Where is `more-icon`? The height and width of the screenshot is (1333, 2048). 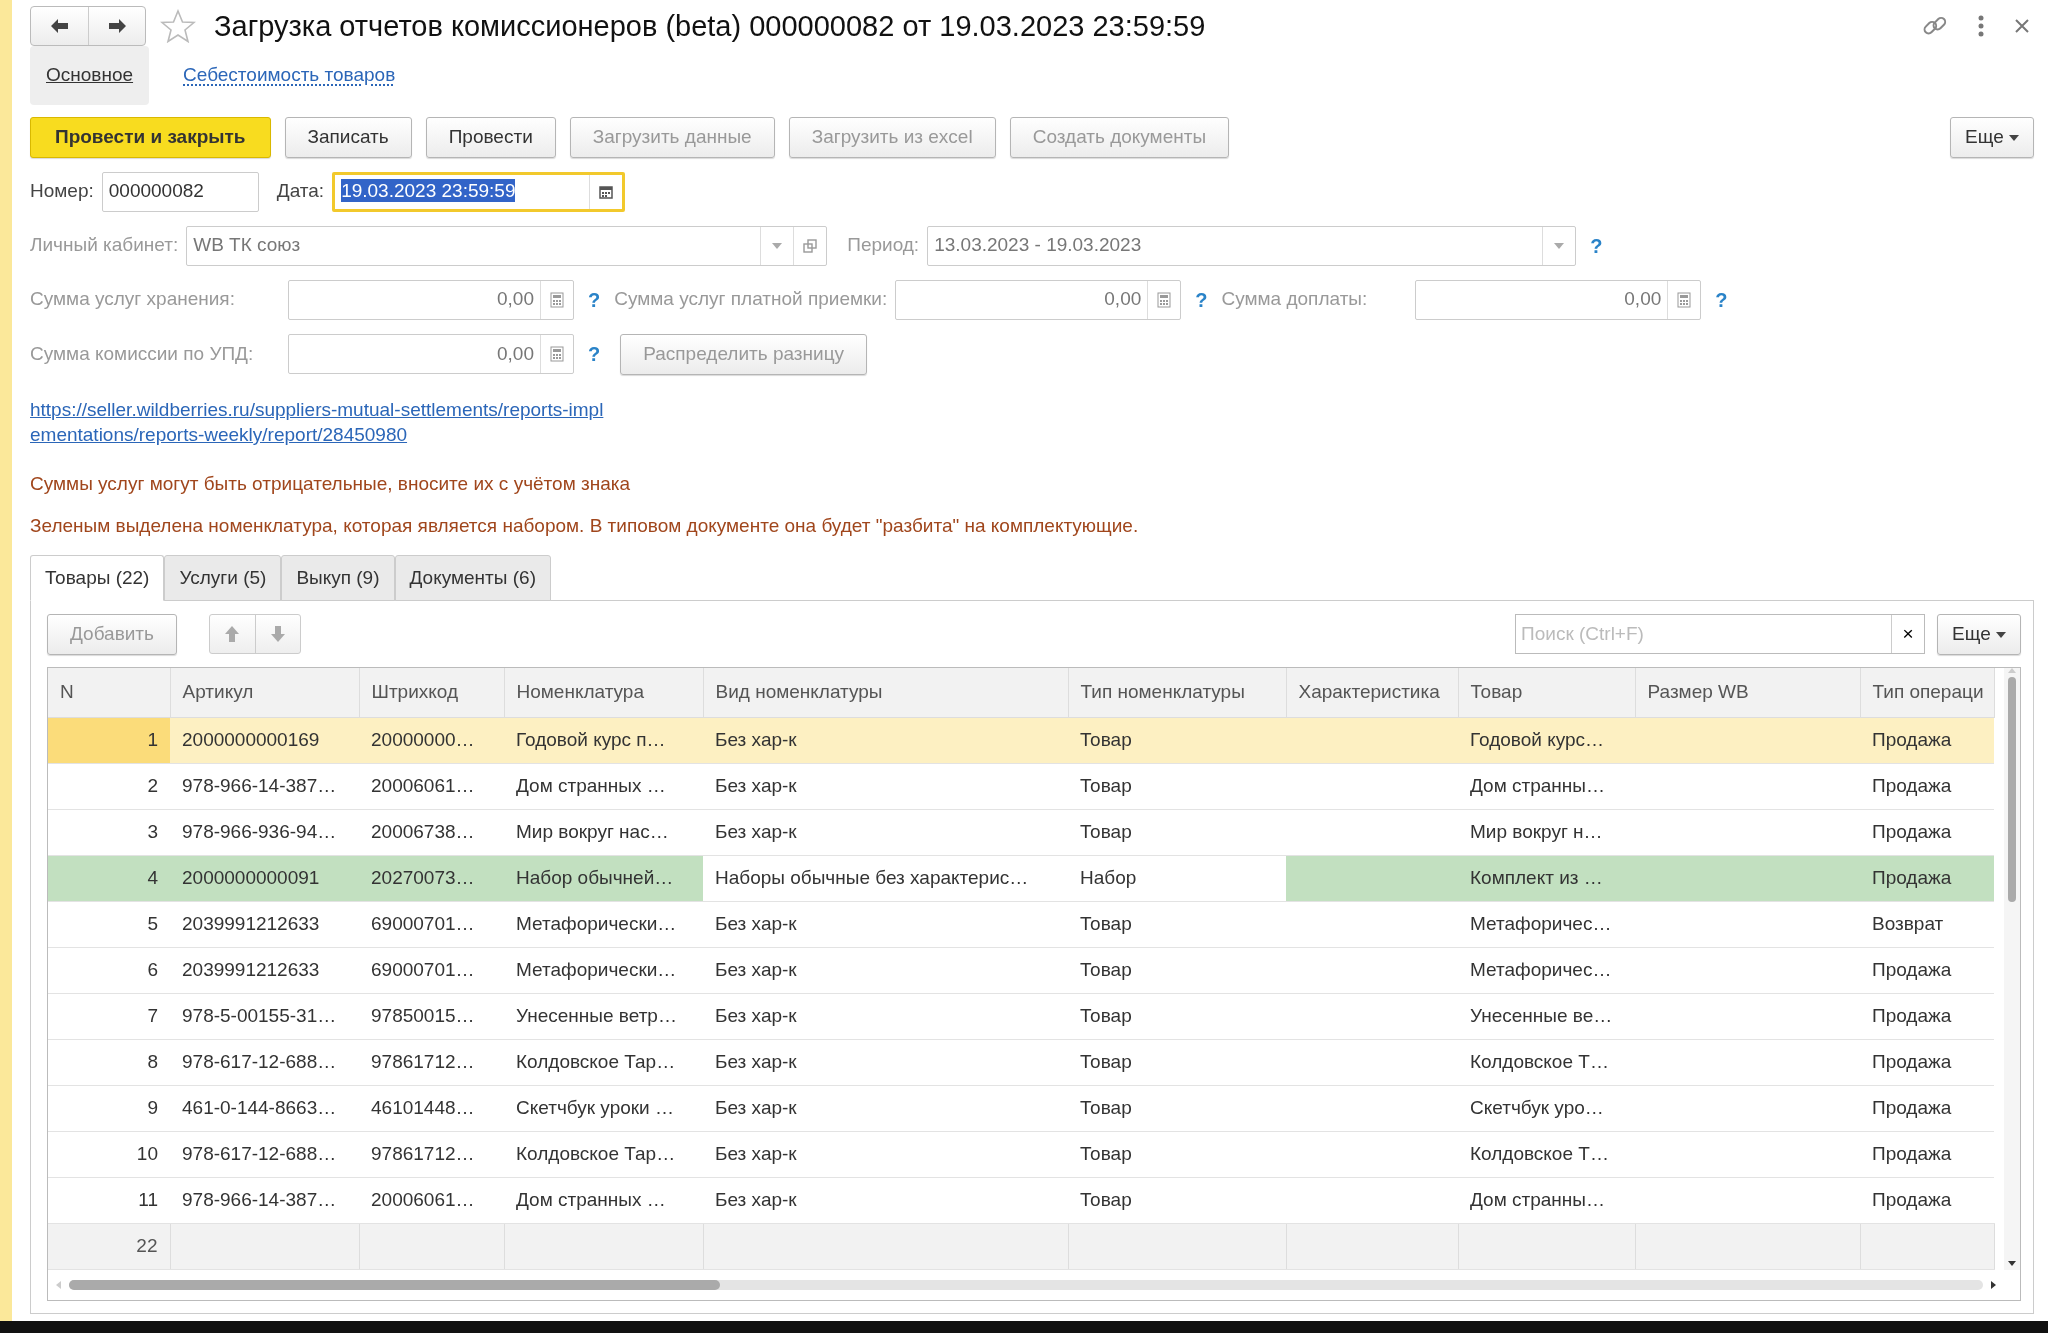
more-icon is located at coordinates (1981, 26).